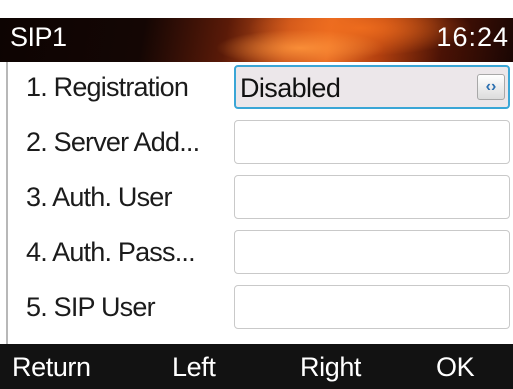 The height and width of the screenshot is (389, 513). I want to click on setting-label: 3. Auth. User, so click(99, 197).